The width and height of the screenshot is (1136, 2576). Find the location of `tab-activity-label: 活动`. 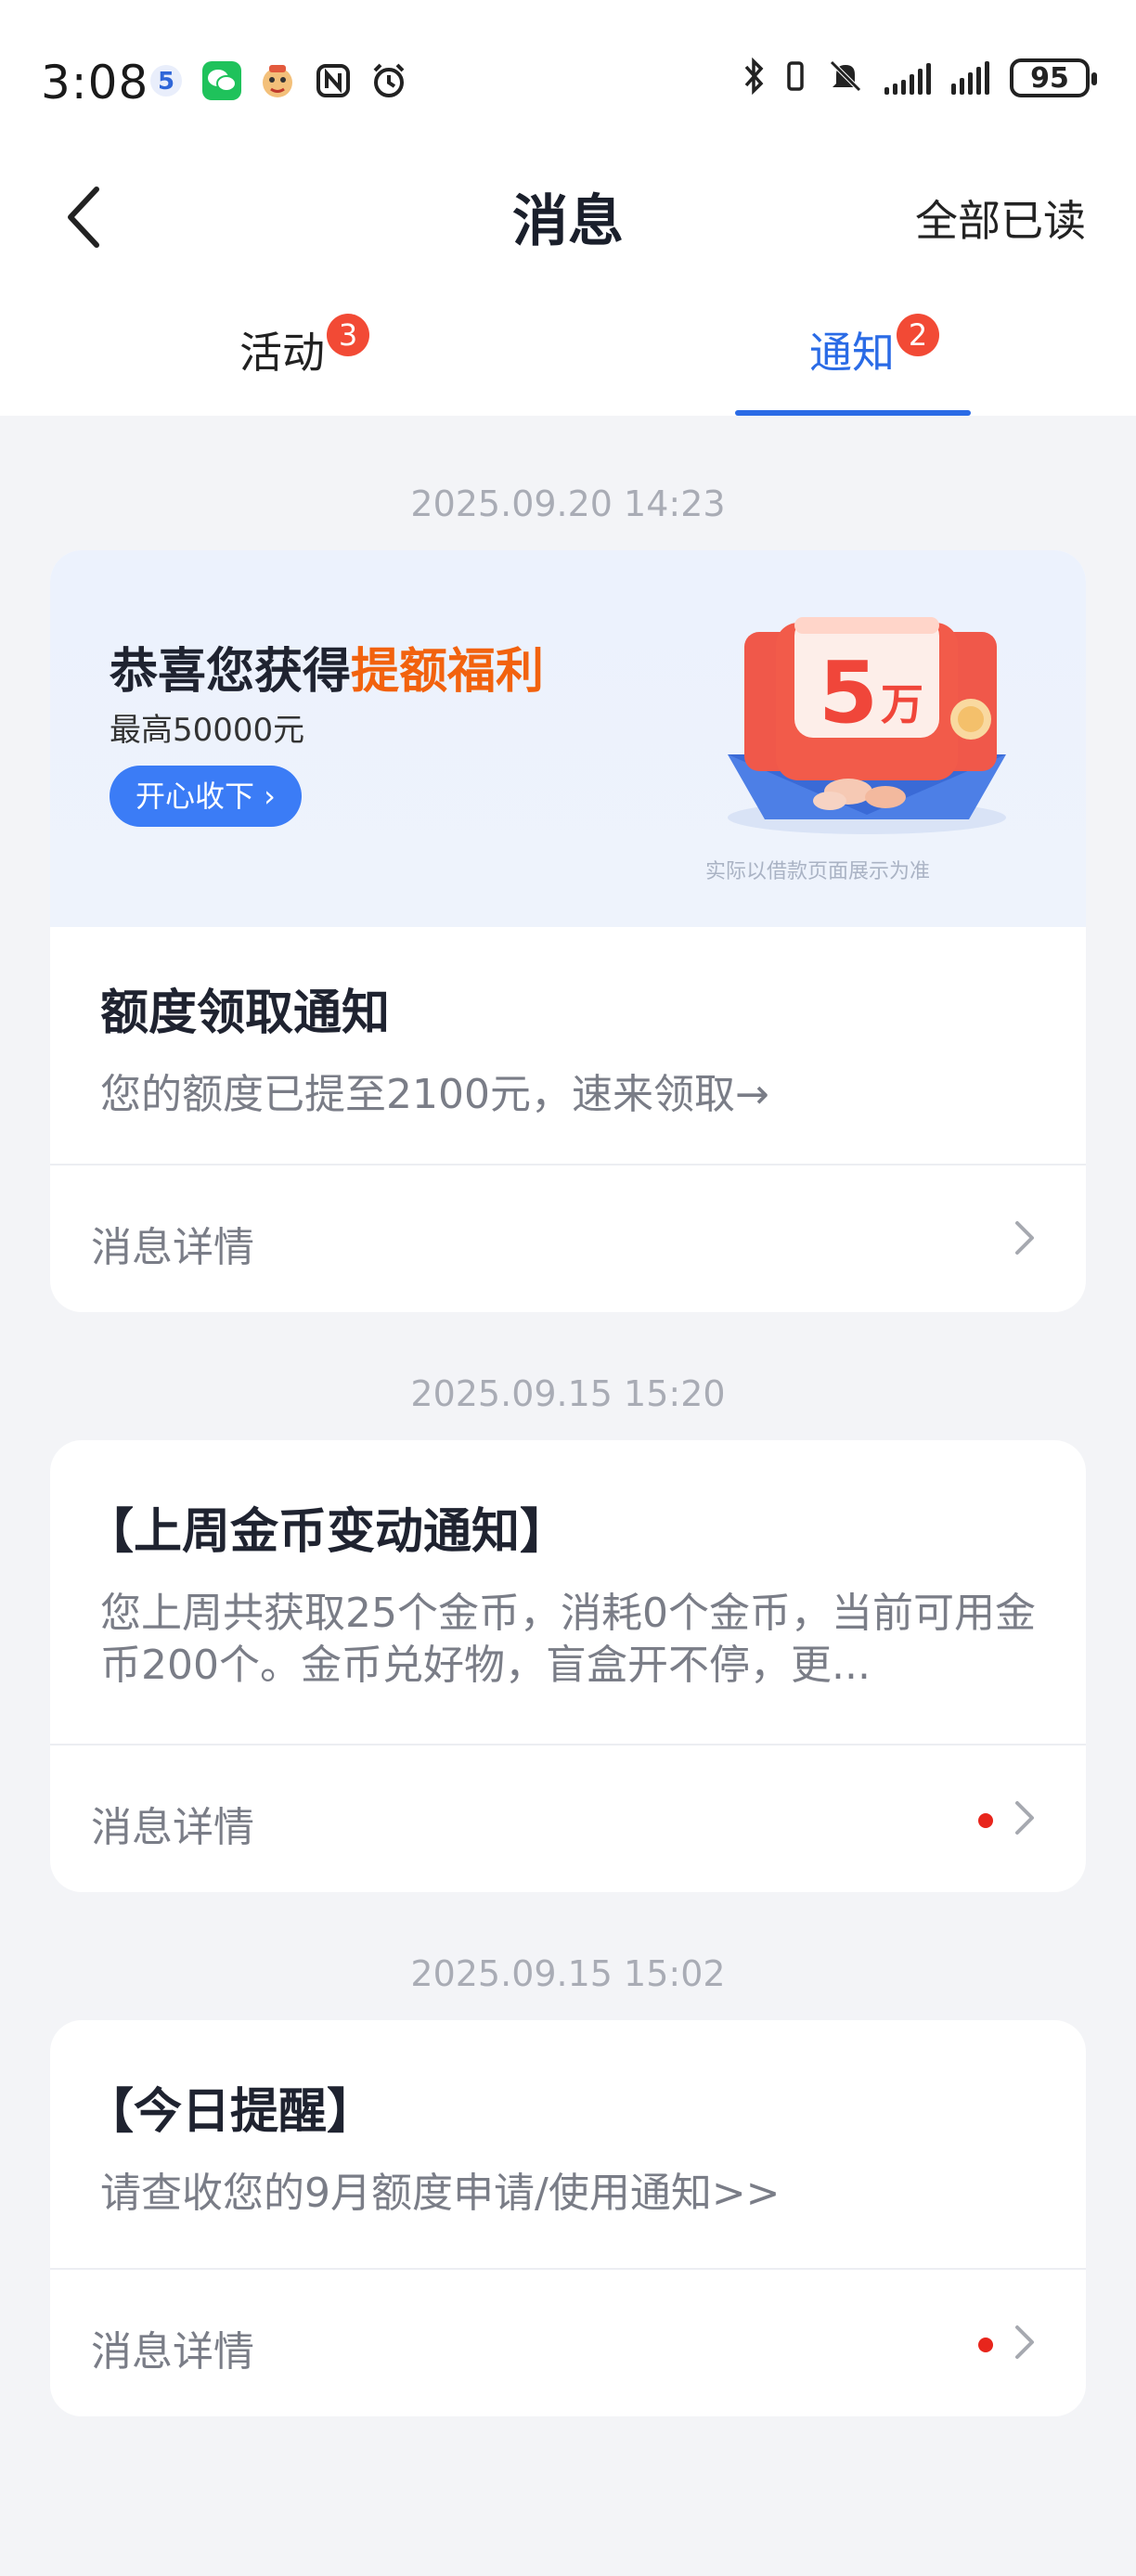

tab-activity-label: 活动 is located at coordinates (282, 353).